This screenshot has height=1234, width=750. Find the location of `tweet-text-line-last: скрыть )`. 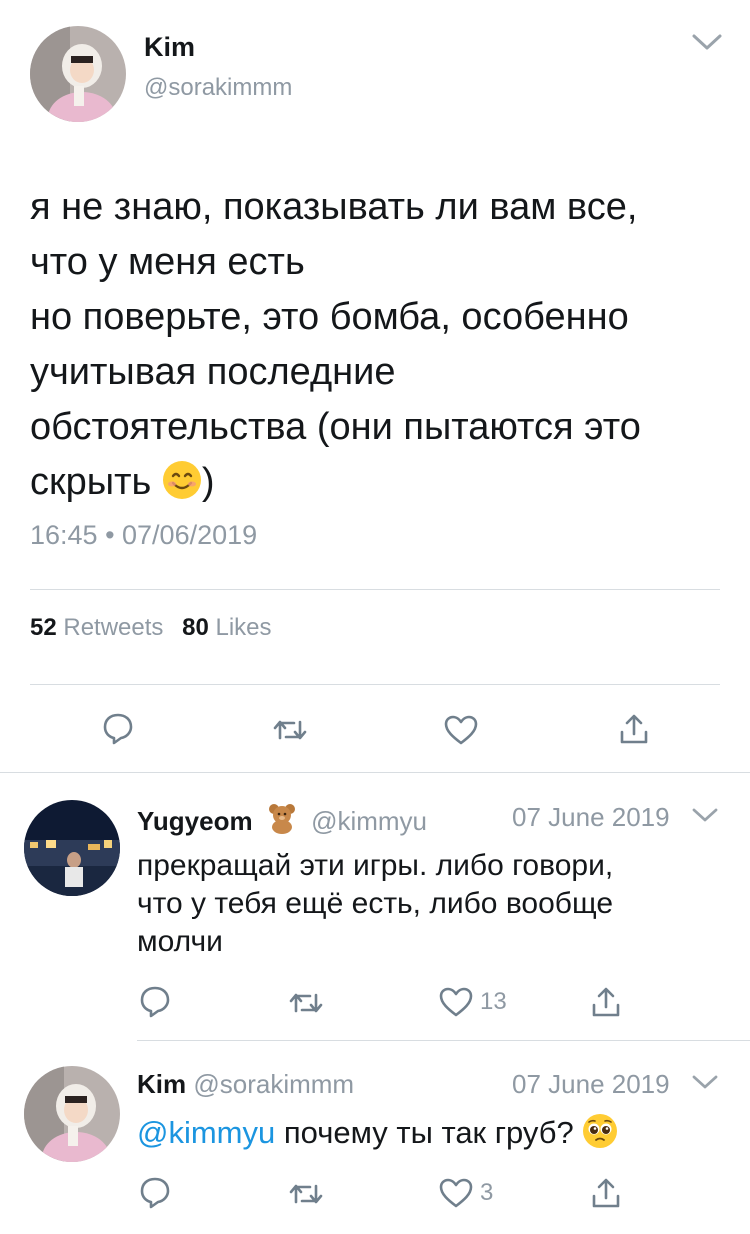

tweet-text-line-last: скрыть ) is located at coordinates (335, 485).